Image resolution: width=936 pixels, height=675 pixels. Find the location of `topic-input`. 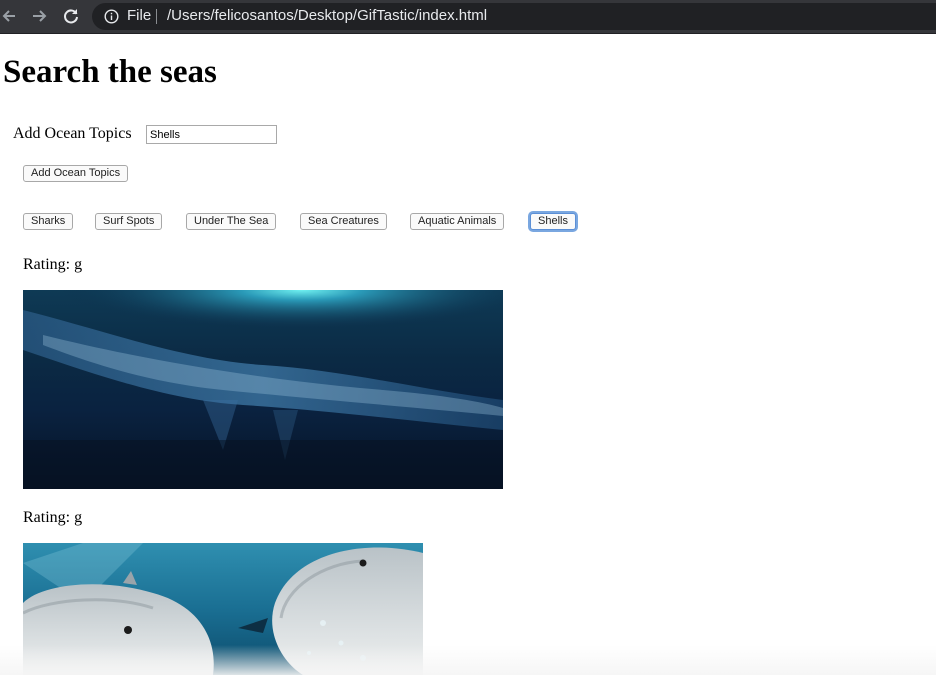

topic-input is located at coordinates (211, 134).